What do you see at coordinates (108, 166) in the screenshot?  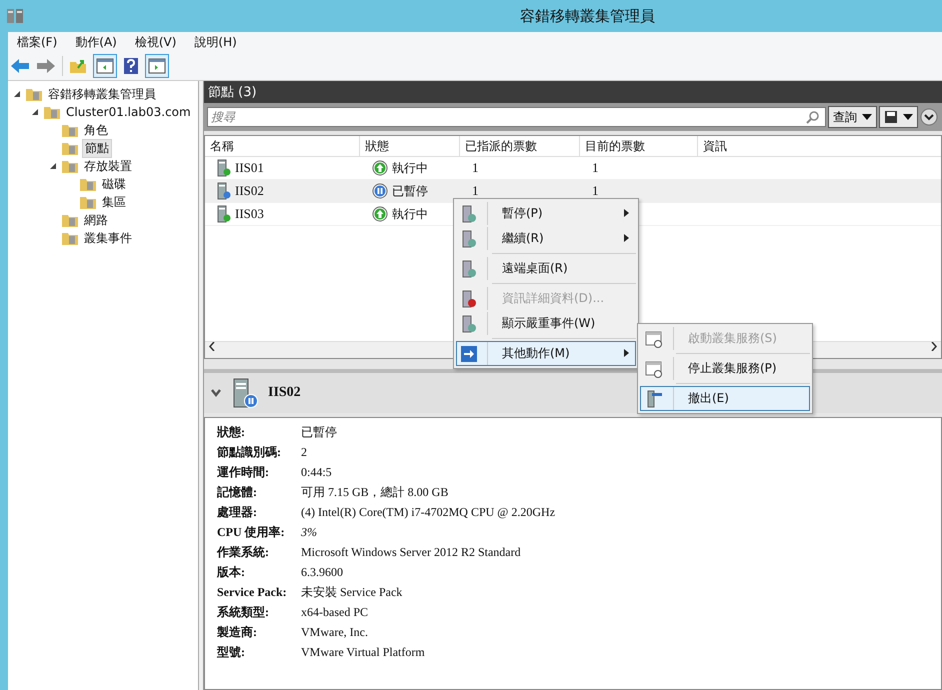 I see `tree-item: 存放裝置` at bounding box center [108, 166].